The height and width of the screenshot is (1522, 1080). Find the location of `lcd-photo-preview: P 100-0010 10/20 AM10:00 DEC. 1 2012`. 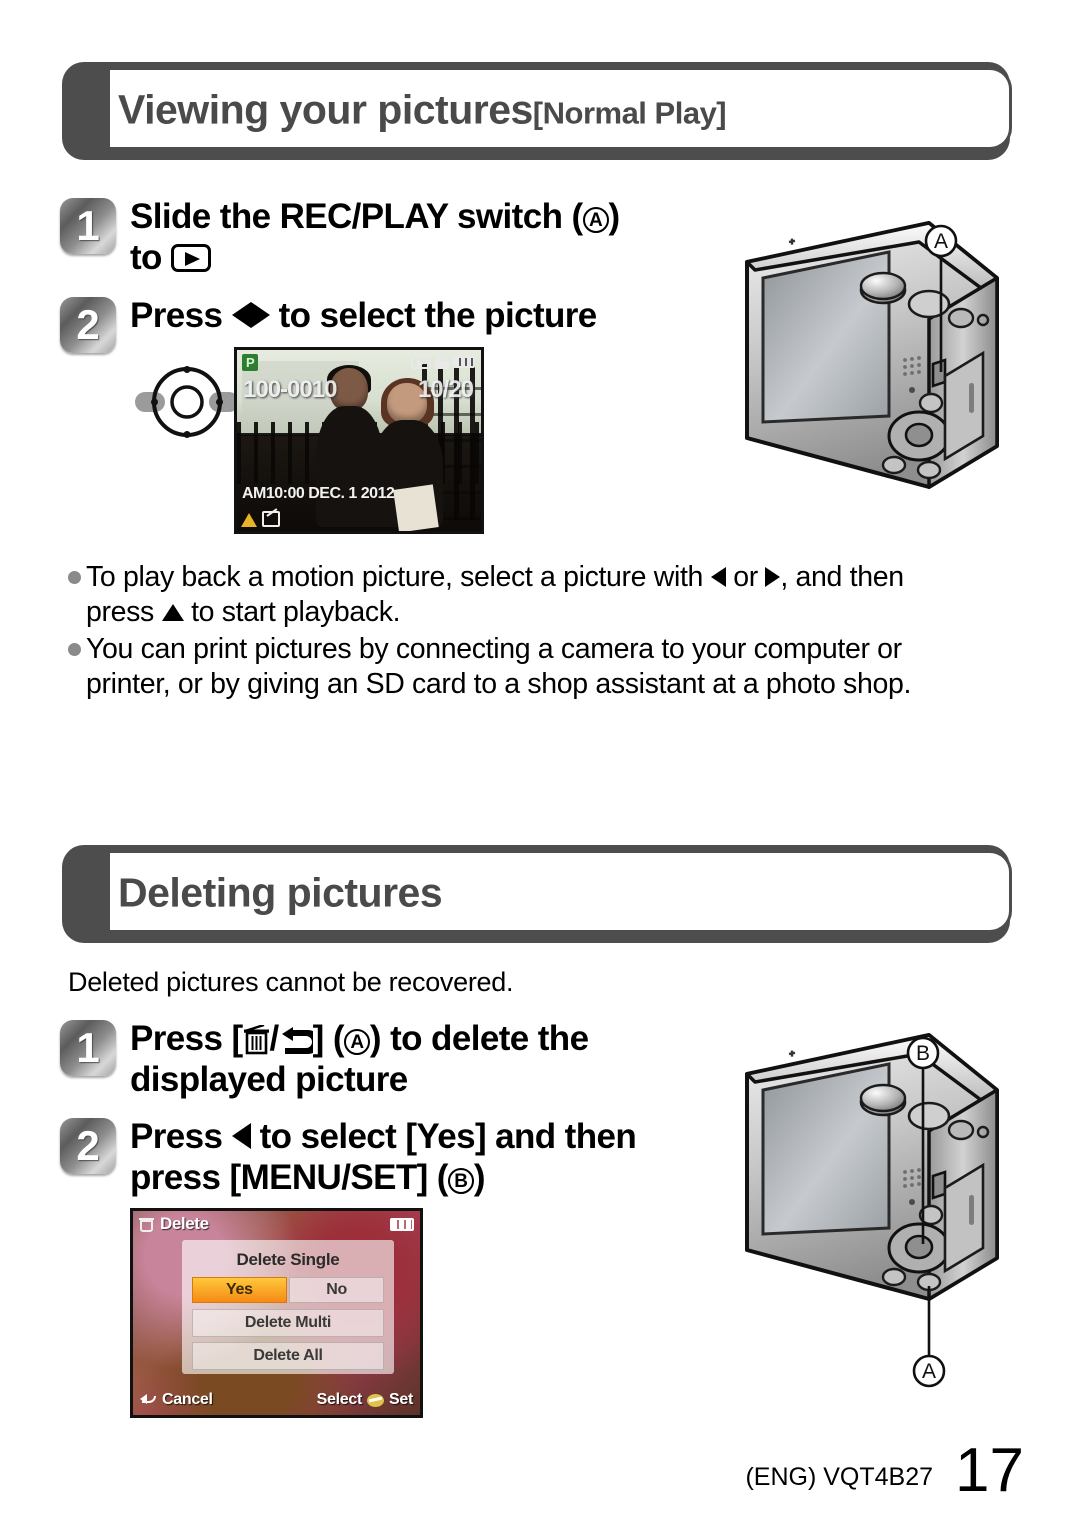

lcd-photo-preview: P 100-0010 10/20 AM10:00 DEC. 1 2012 is located at coordinates (359, 440).